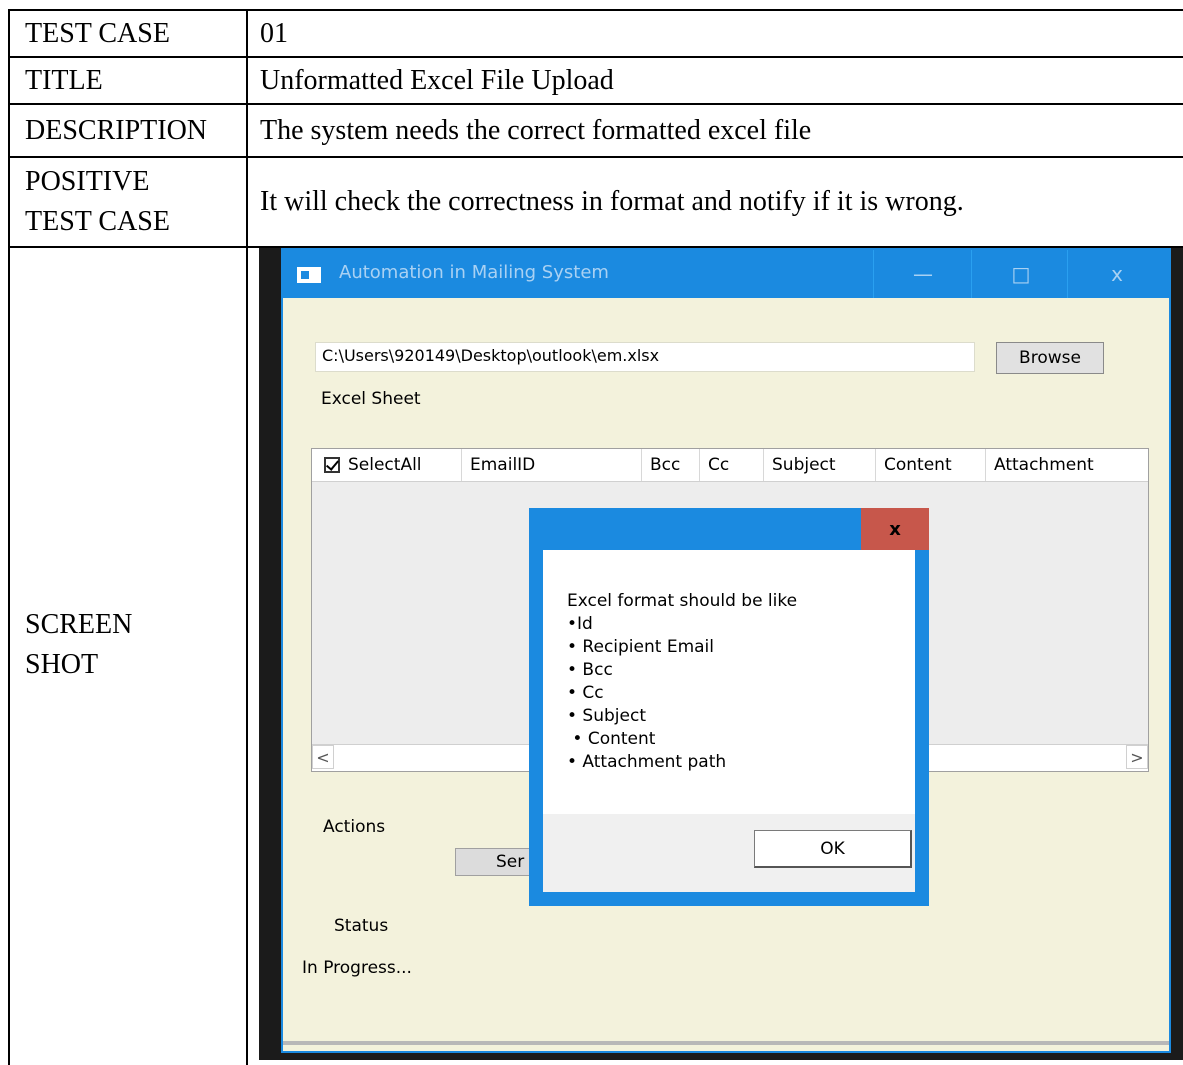 The height and width of the screenshot is (1065, 1183). Describe the element at coordinates (645, 357) in the screenshot. I see `file-path-input: C:\Users\920149\Desktop\outlook\em.xlsx` at that location.